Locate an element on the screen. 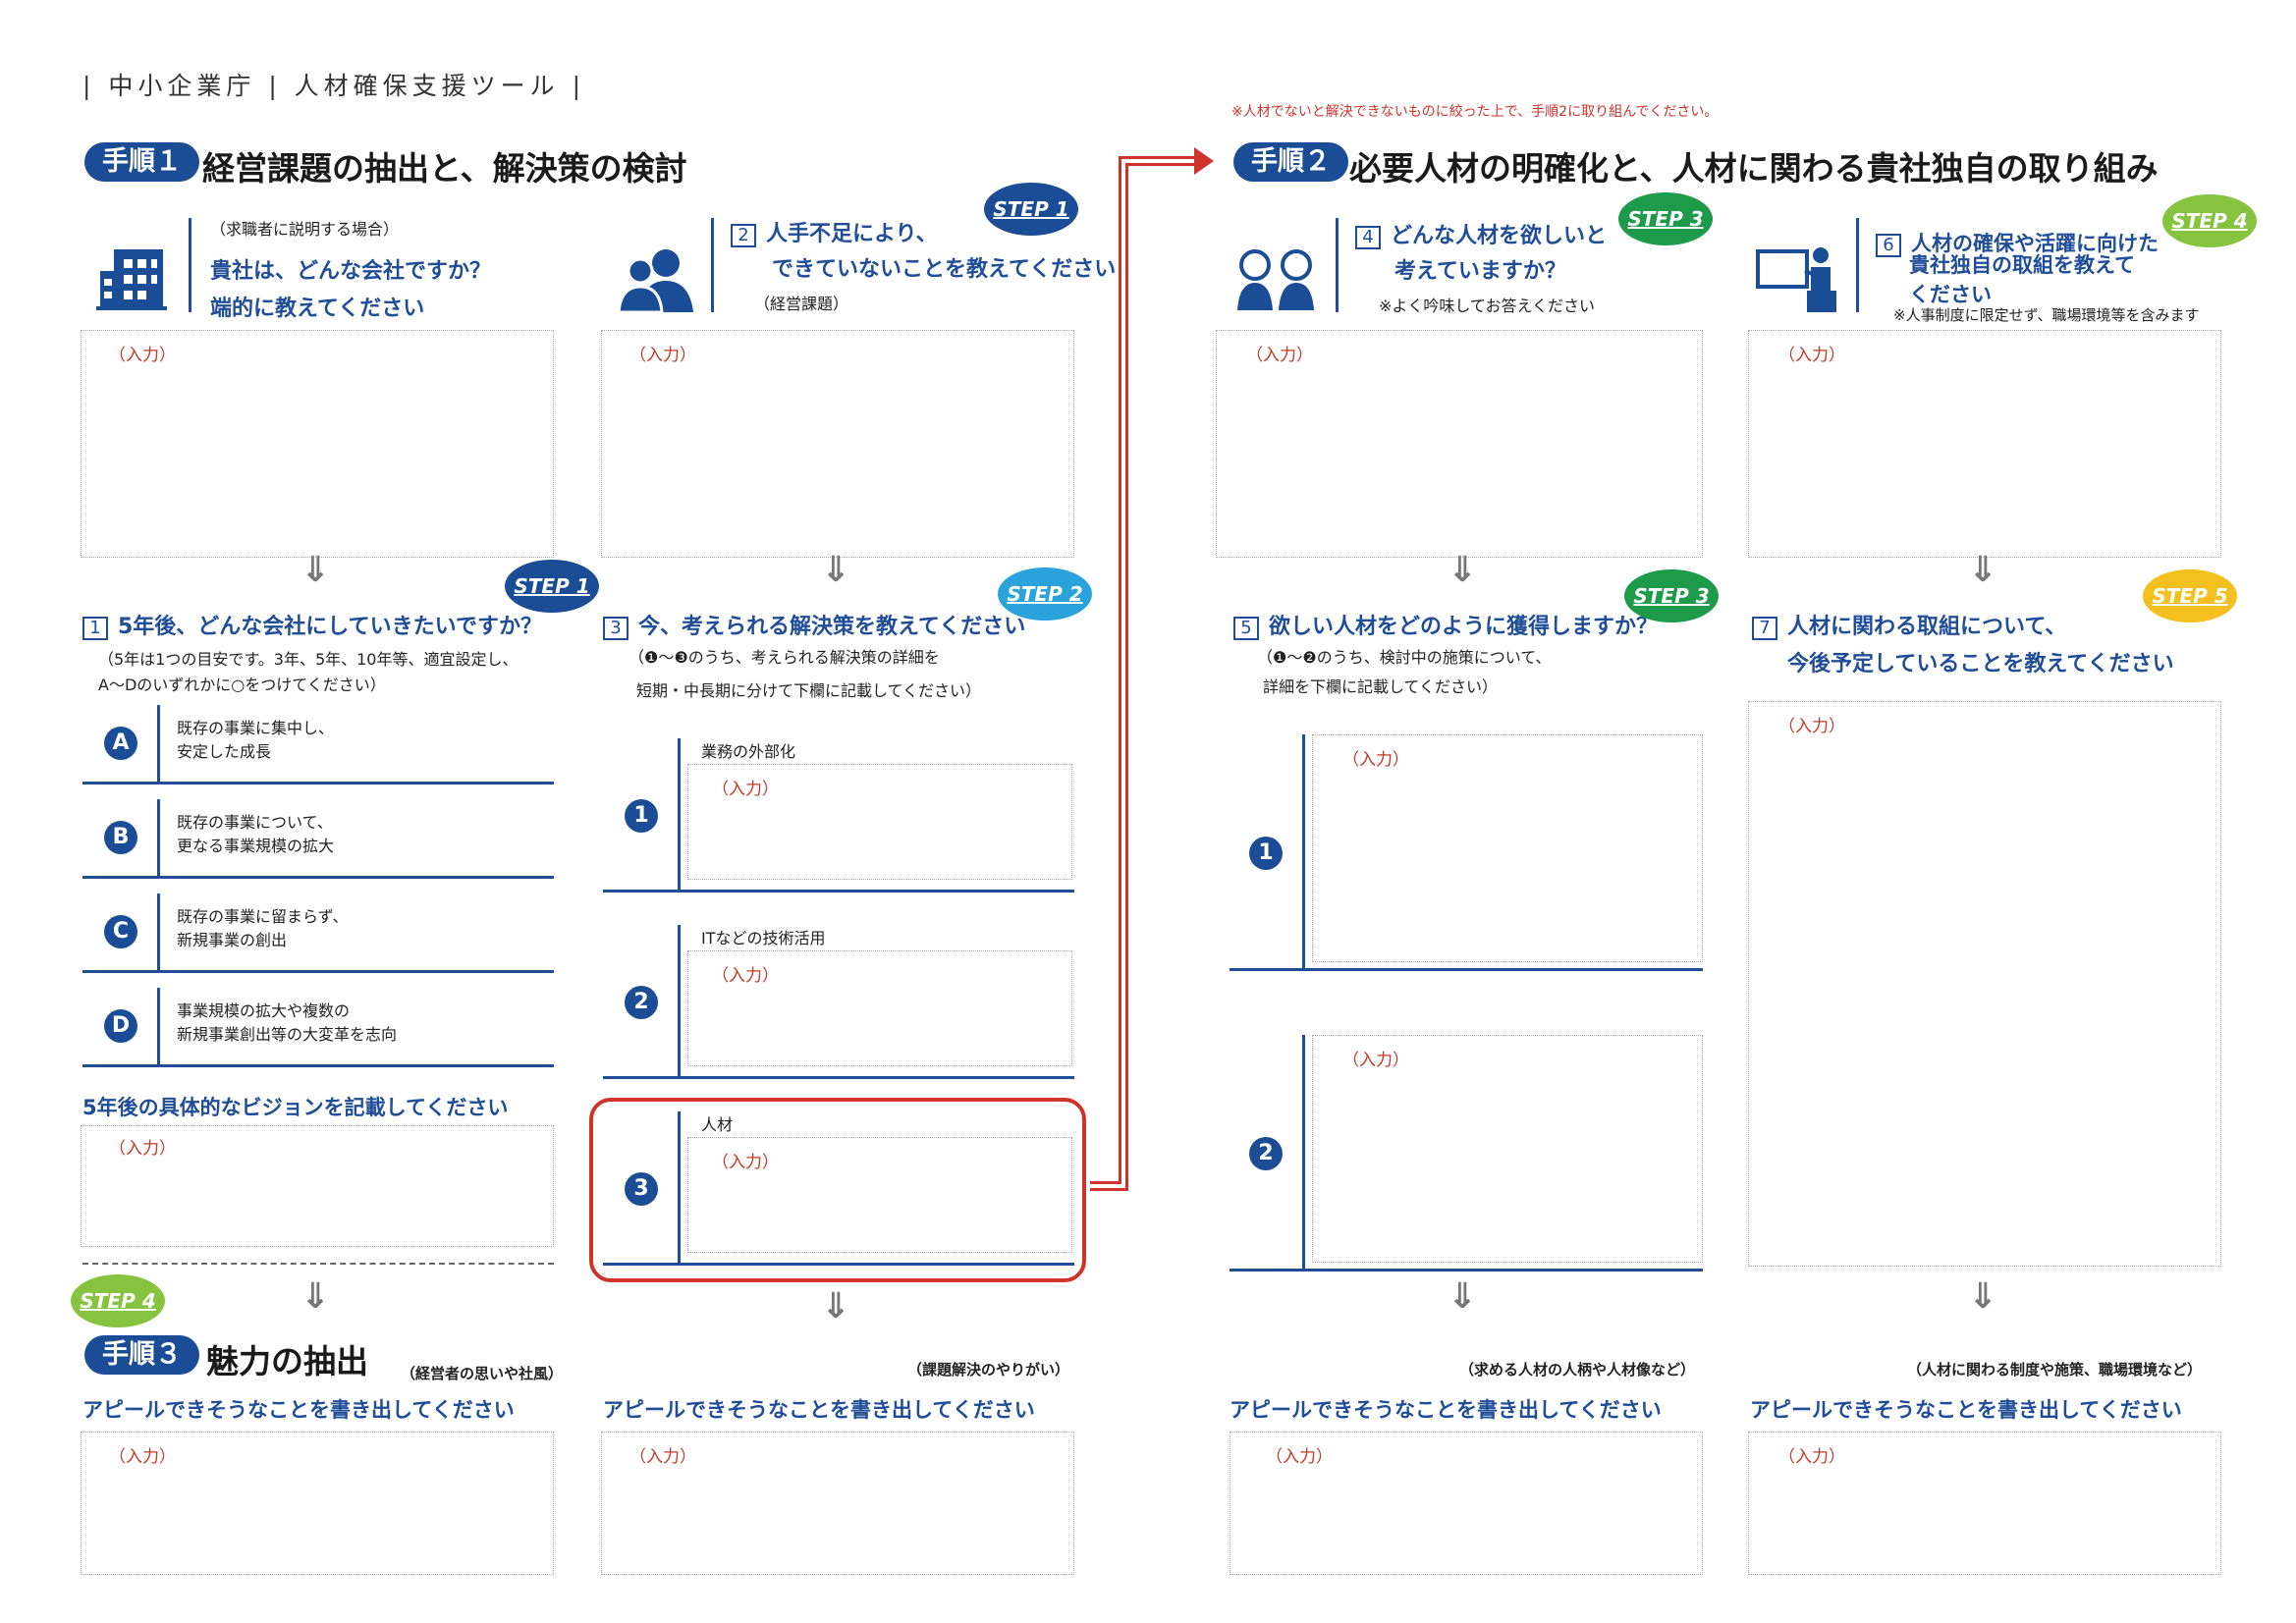  solution-label: 業務の外部化 is located at coordinates (748, 751).